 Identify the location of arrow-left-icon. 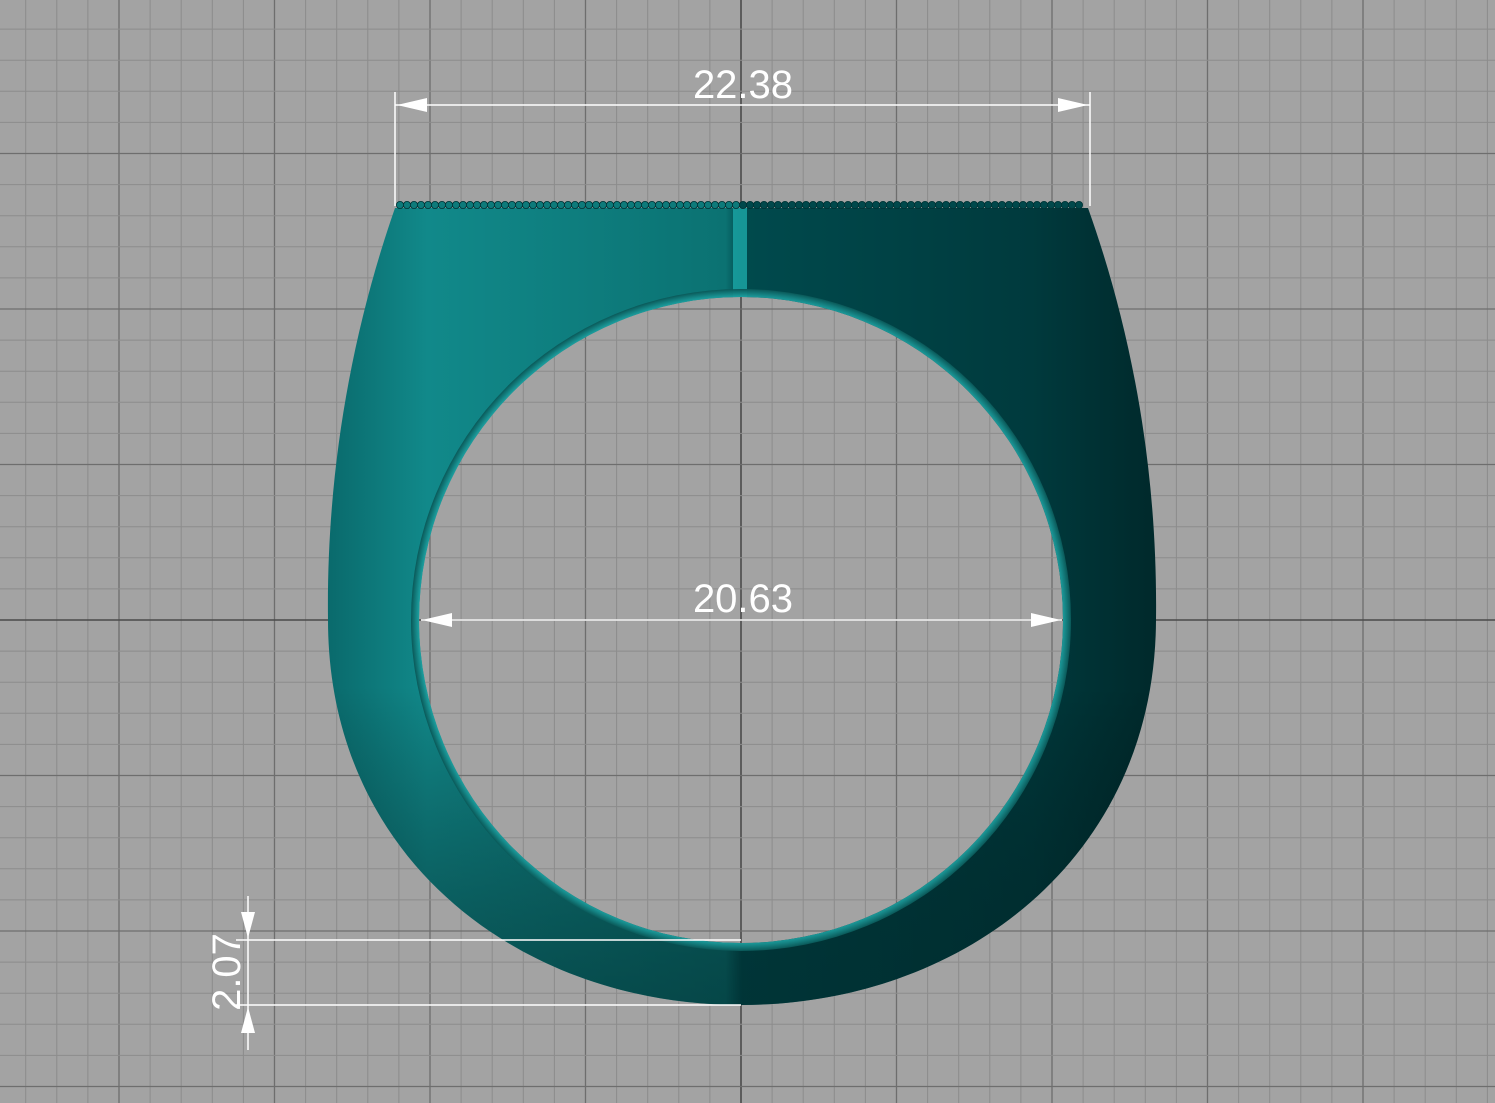
(412, 105).